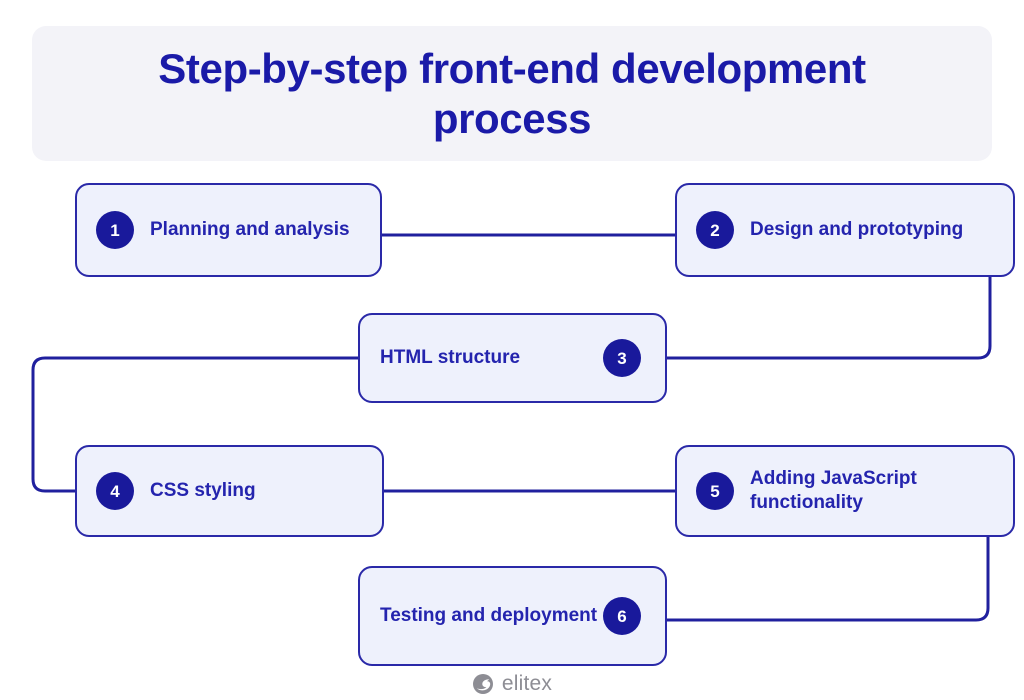 The height and width of the screenshot is (700, 1024). Describe the element at coordinates (203, 490) in the screenshot. I see `step-label-4: CSS styling` at that location.